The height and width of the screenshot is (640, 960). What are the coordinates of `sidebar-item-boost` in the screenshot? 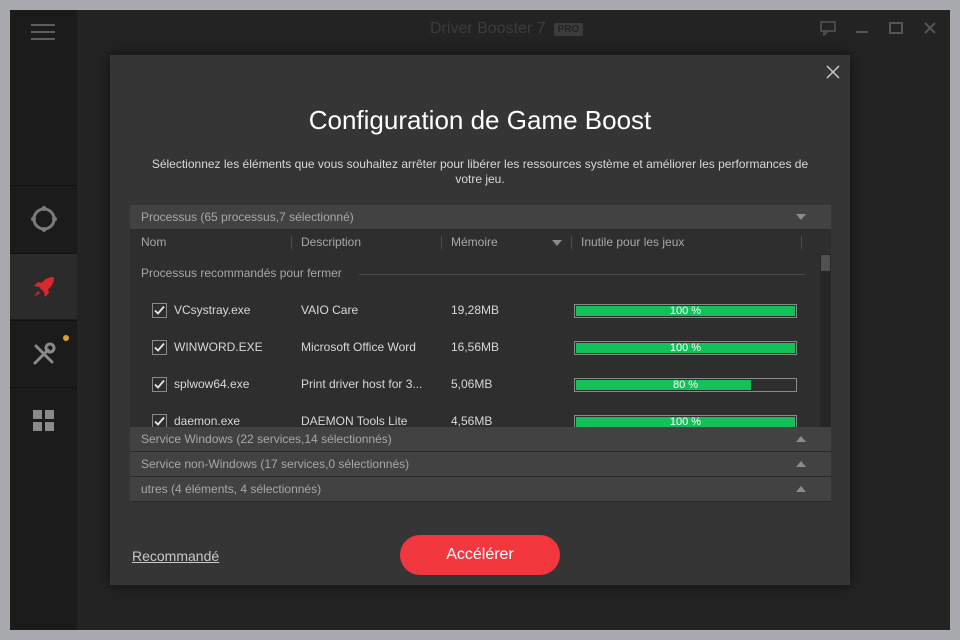 It's located at (43, 286).